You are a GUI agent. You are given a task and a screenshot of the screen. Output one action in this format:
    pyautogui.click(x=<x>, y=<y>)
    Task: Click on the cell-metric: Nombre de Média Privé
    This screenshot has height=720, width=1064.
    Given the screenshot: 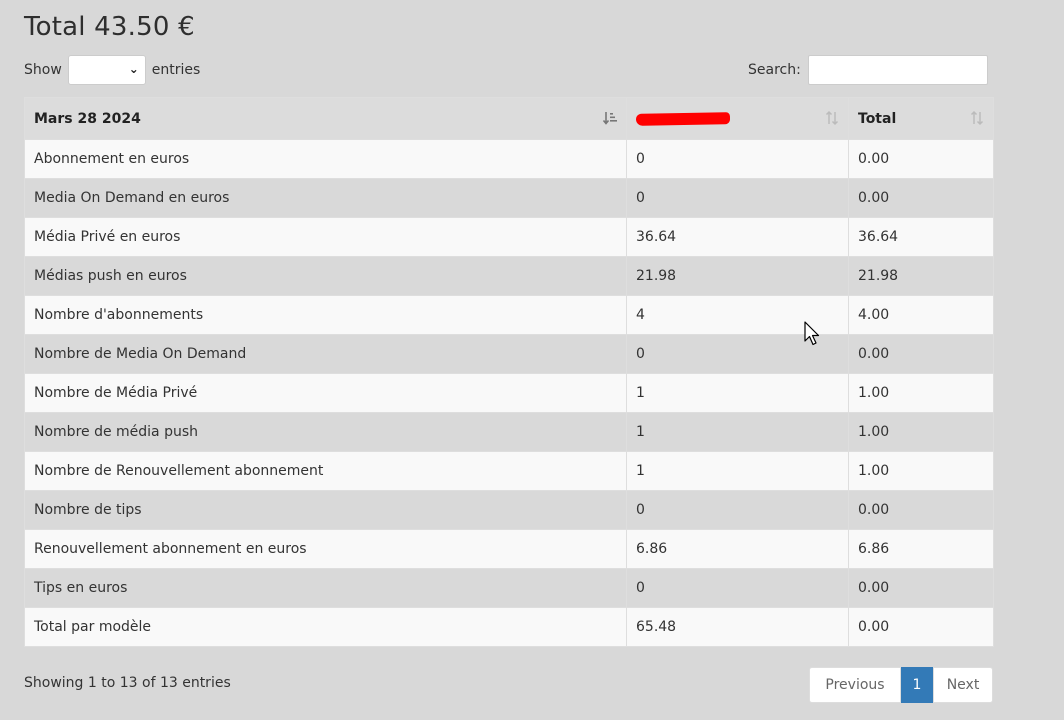 What is the action you would take?
    pyautogui.click(x=325, y=393)
    